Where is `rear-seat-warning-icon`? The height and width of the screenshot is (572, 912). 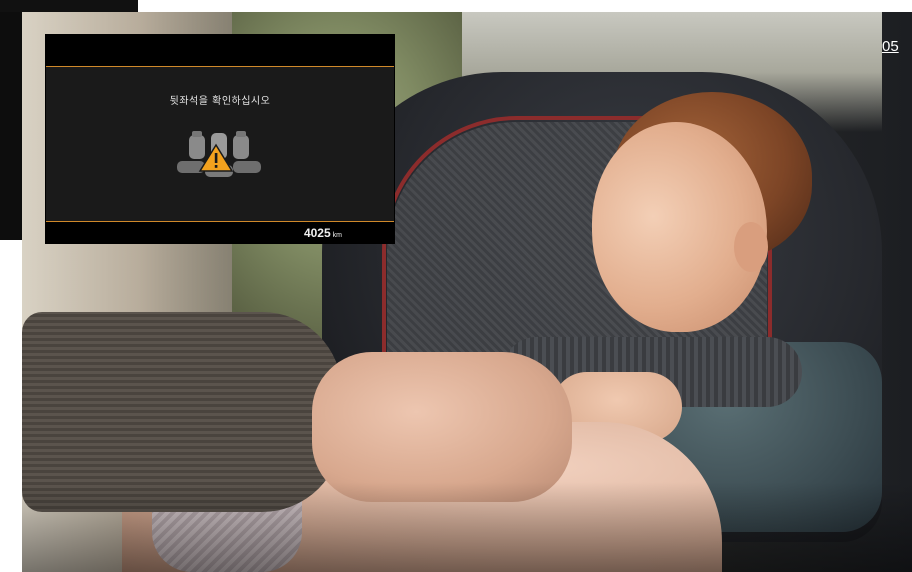
rear-seat-warning-icon is located at coordinates (219, 154).